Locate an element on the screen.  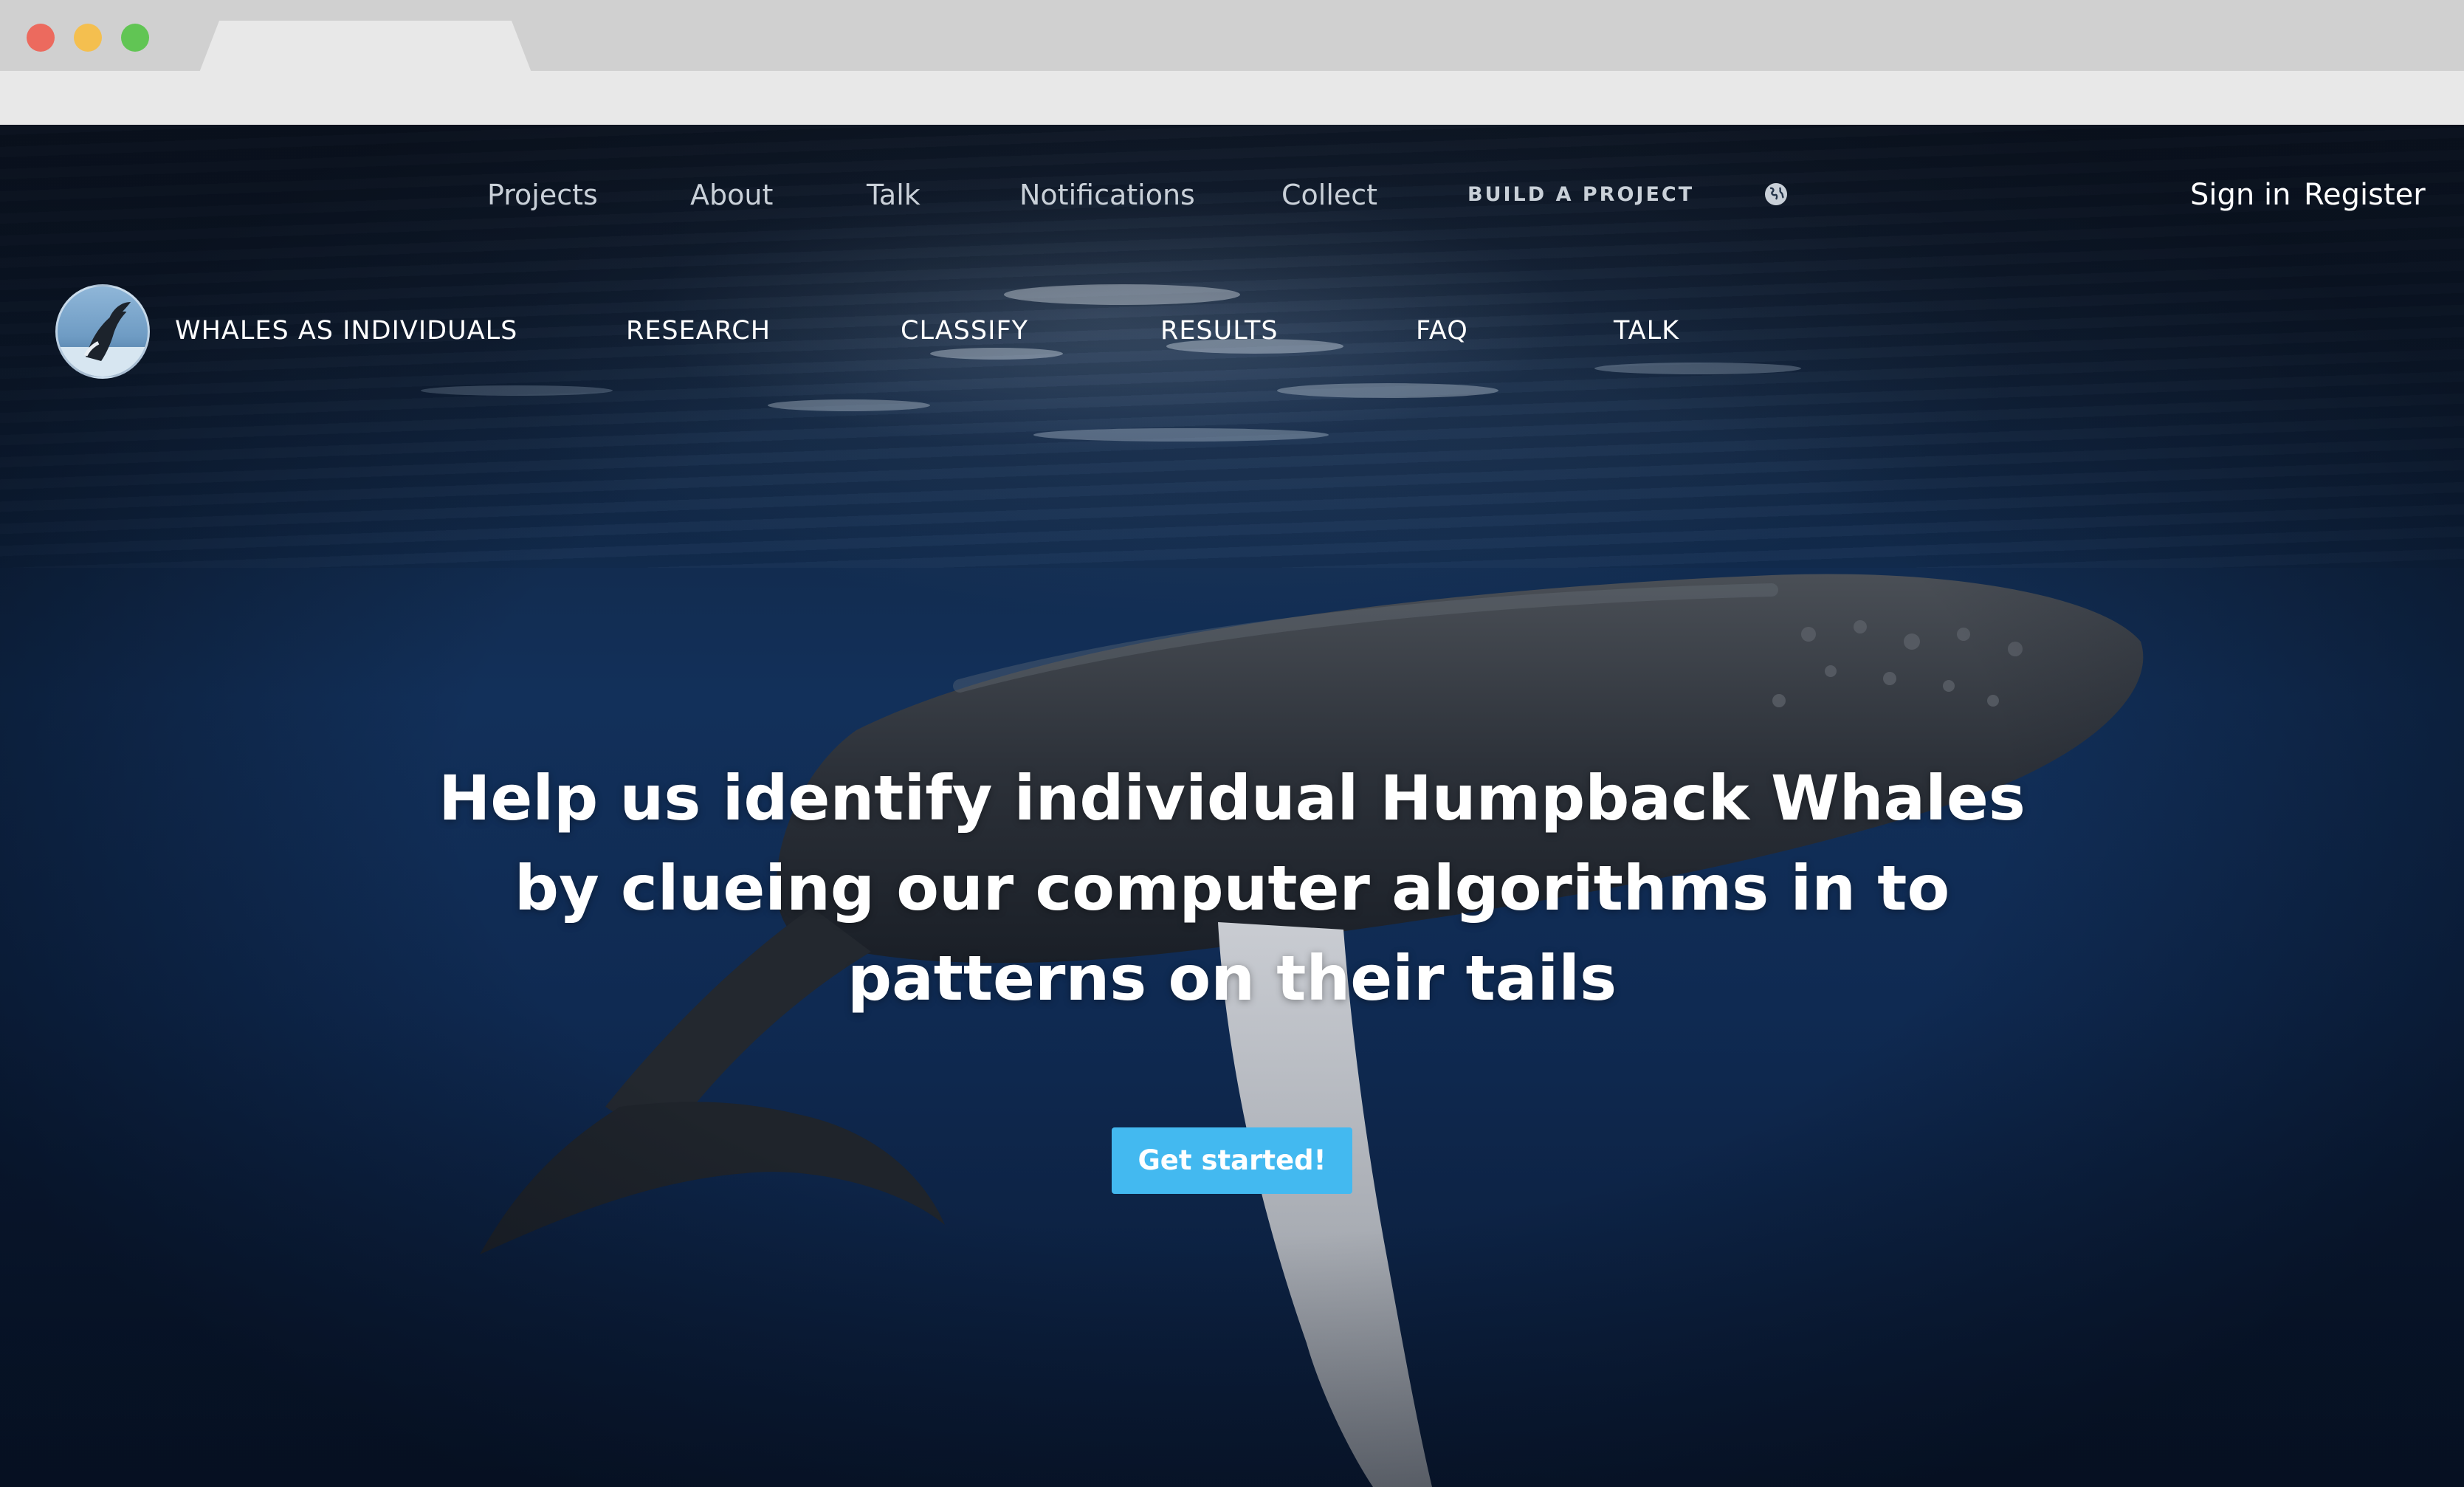
nav-link-notifications: Notifications is located at coordinates (1107, 194).